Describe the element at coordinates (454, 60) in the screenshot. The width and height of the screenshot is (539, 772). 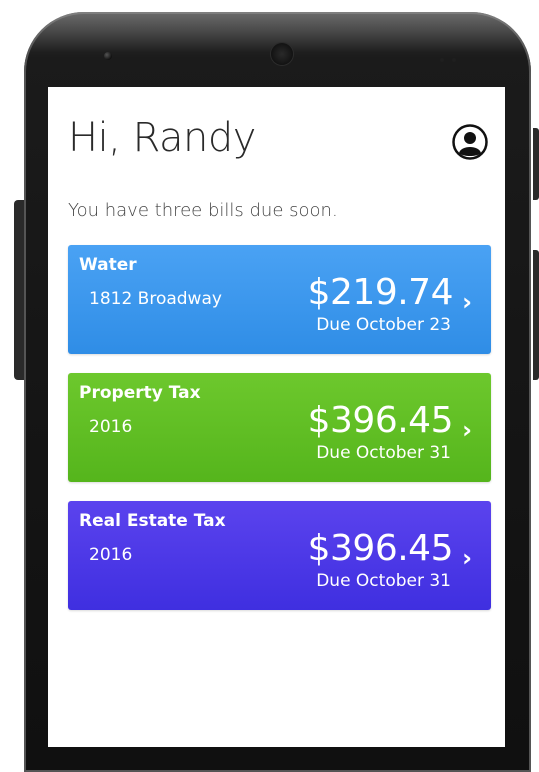
I see `light-sensor` at that location.